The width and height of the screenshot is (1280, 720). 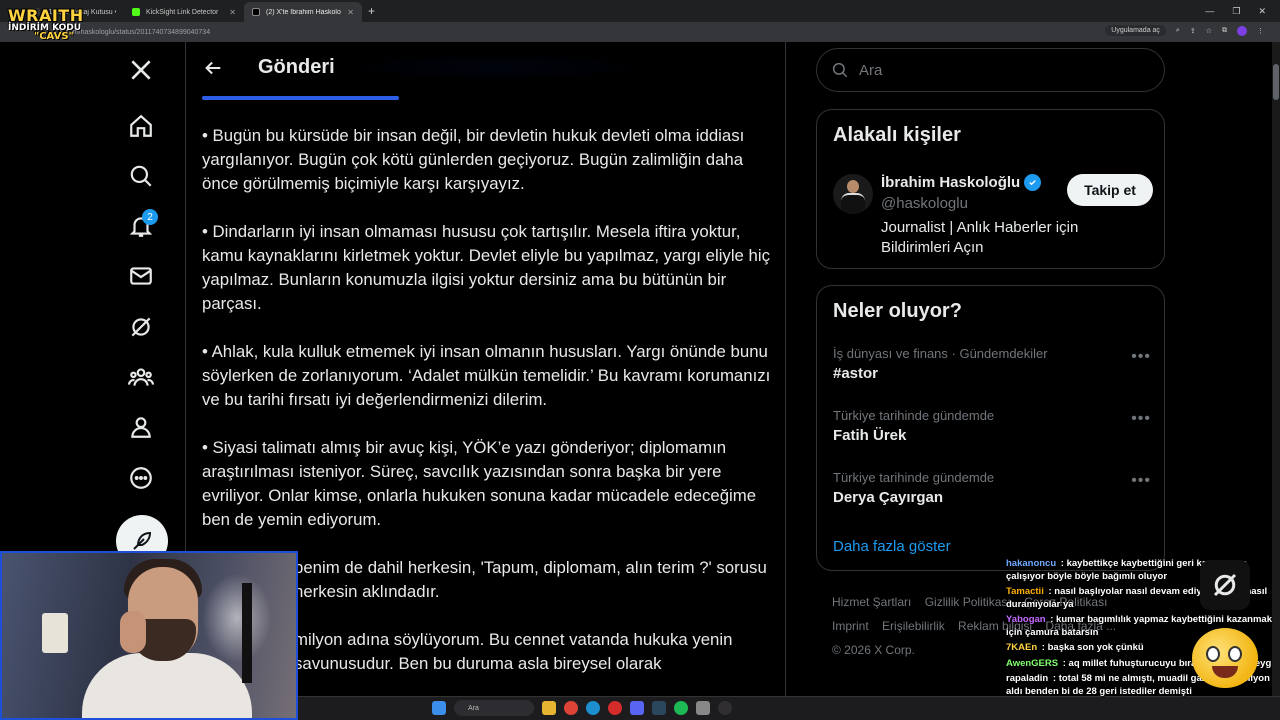 I want to click on chrome-icon, so click(x=571, y=708).